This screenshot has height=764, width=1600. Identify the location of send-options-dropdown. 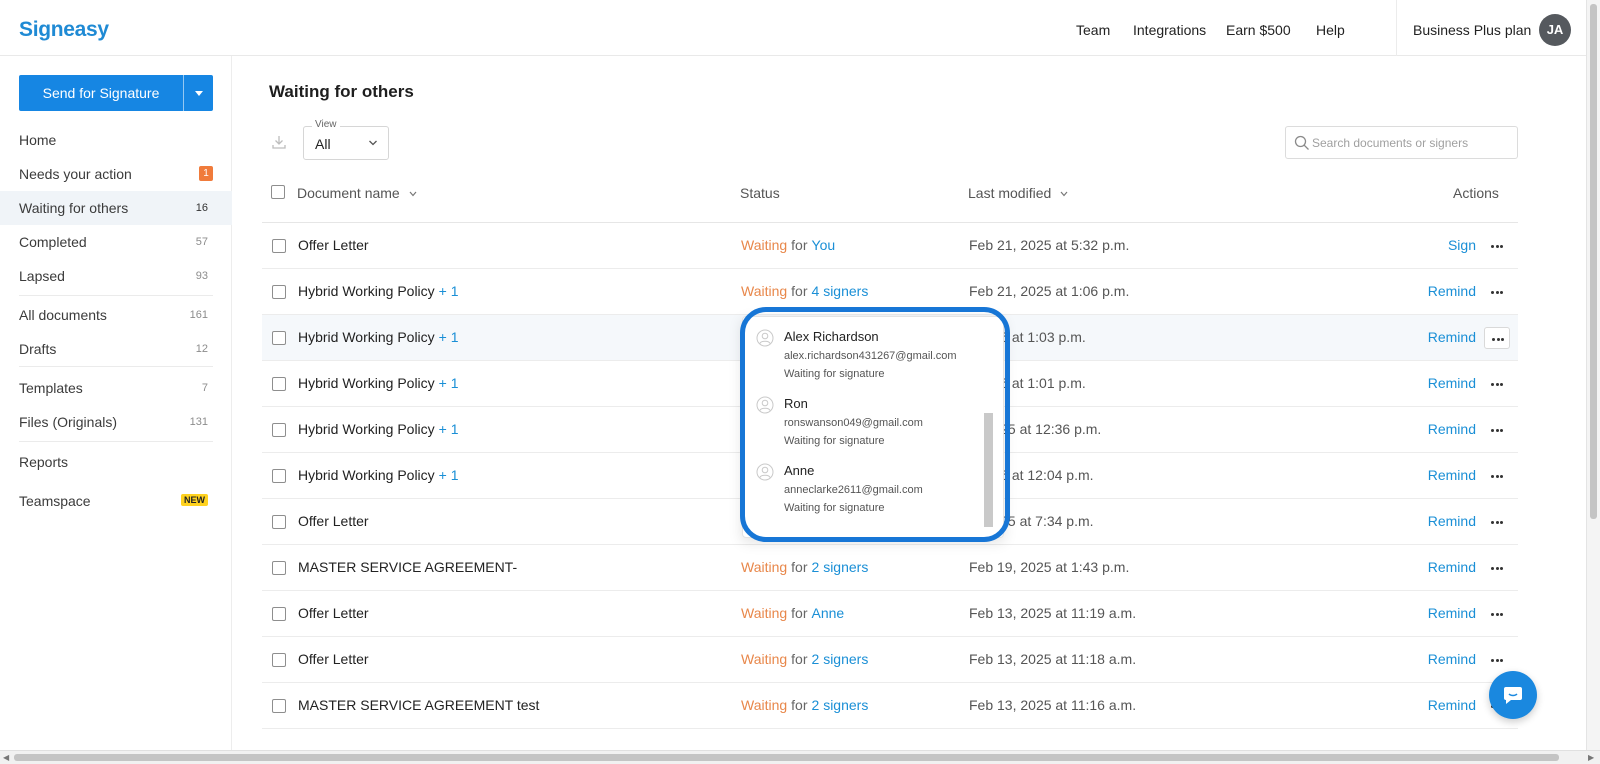
(198, 93).